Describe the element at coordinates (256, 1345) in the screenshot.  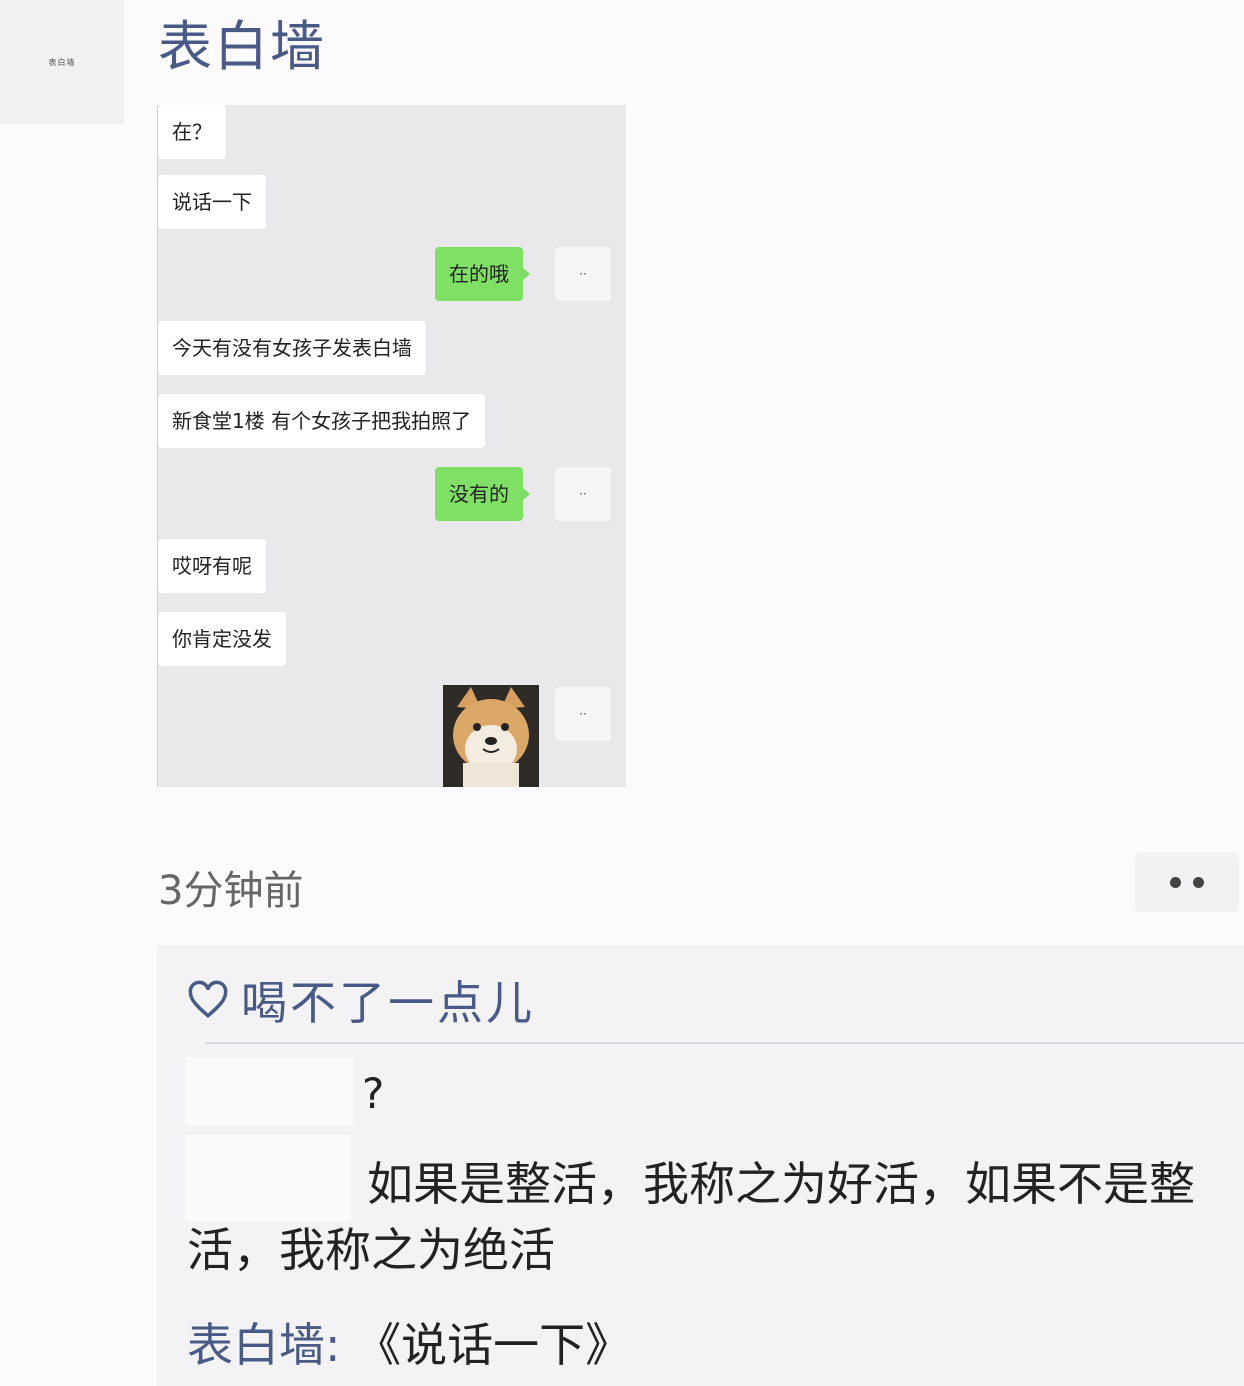
I see `reply-author: 表白墙` at that location.